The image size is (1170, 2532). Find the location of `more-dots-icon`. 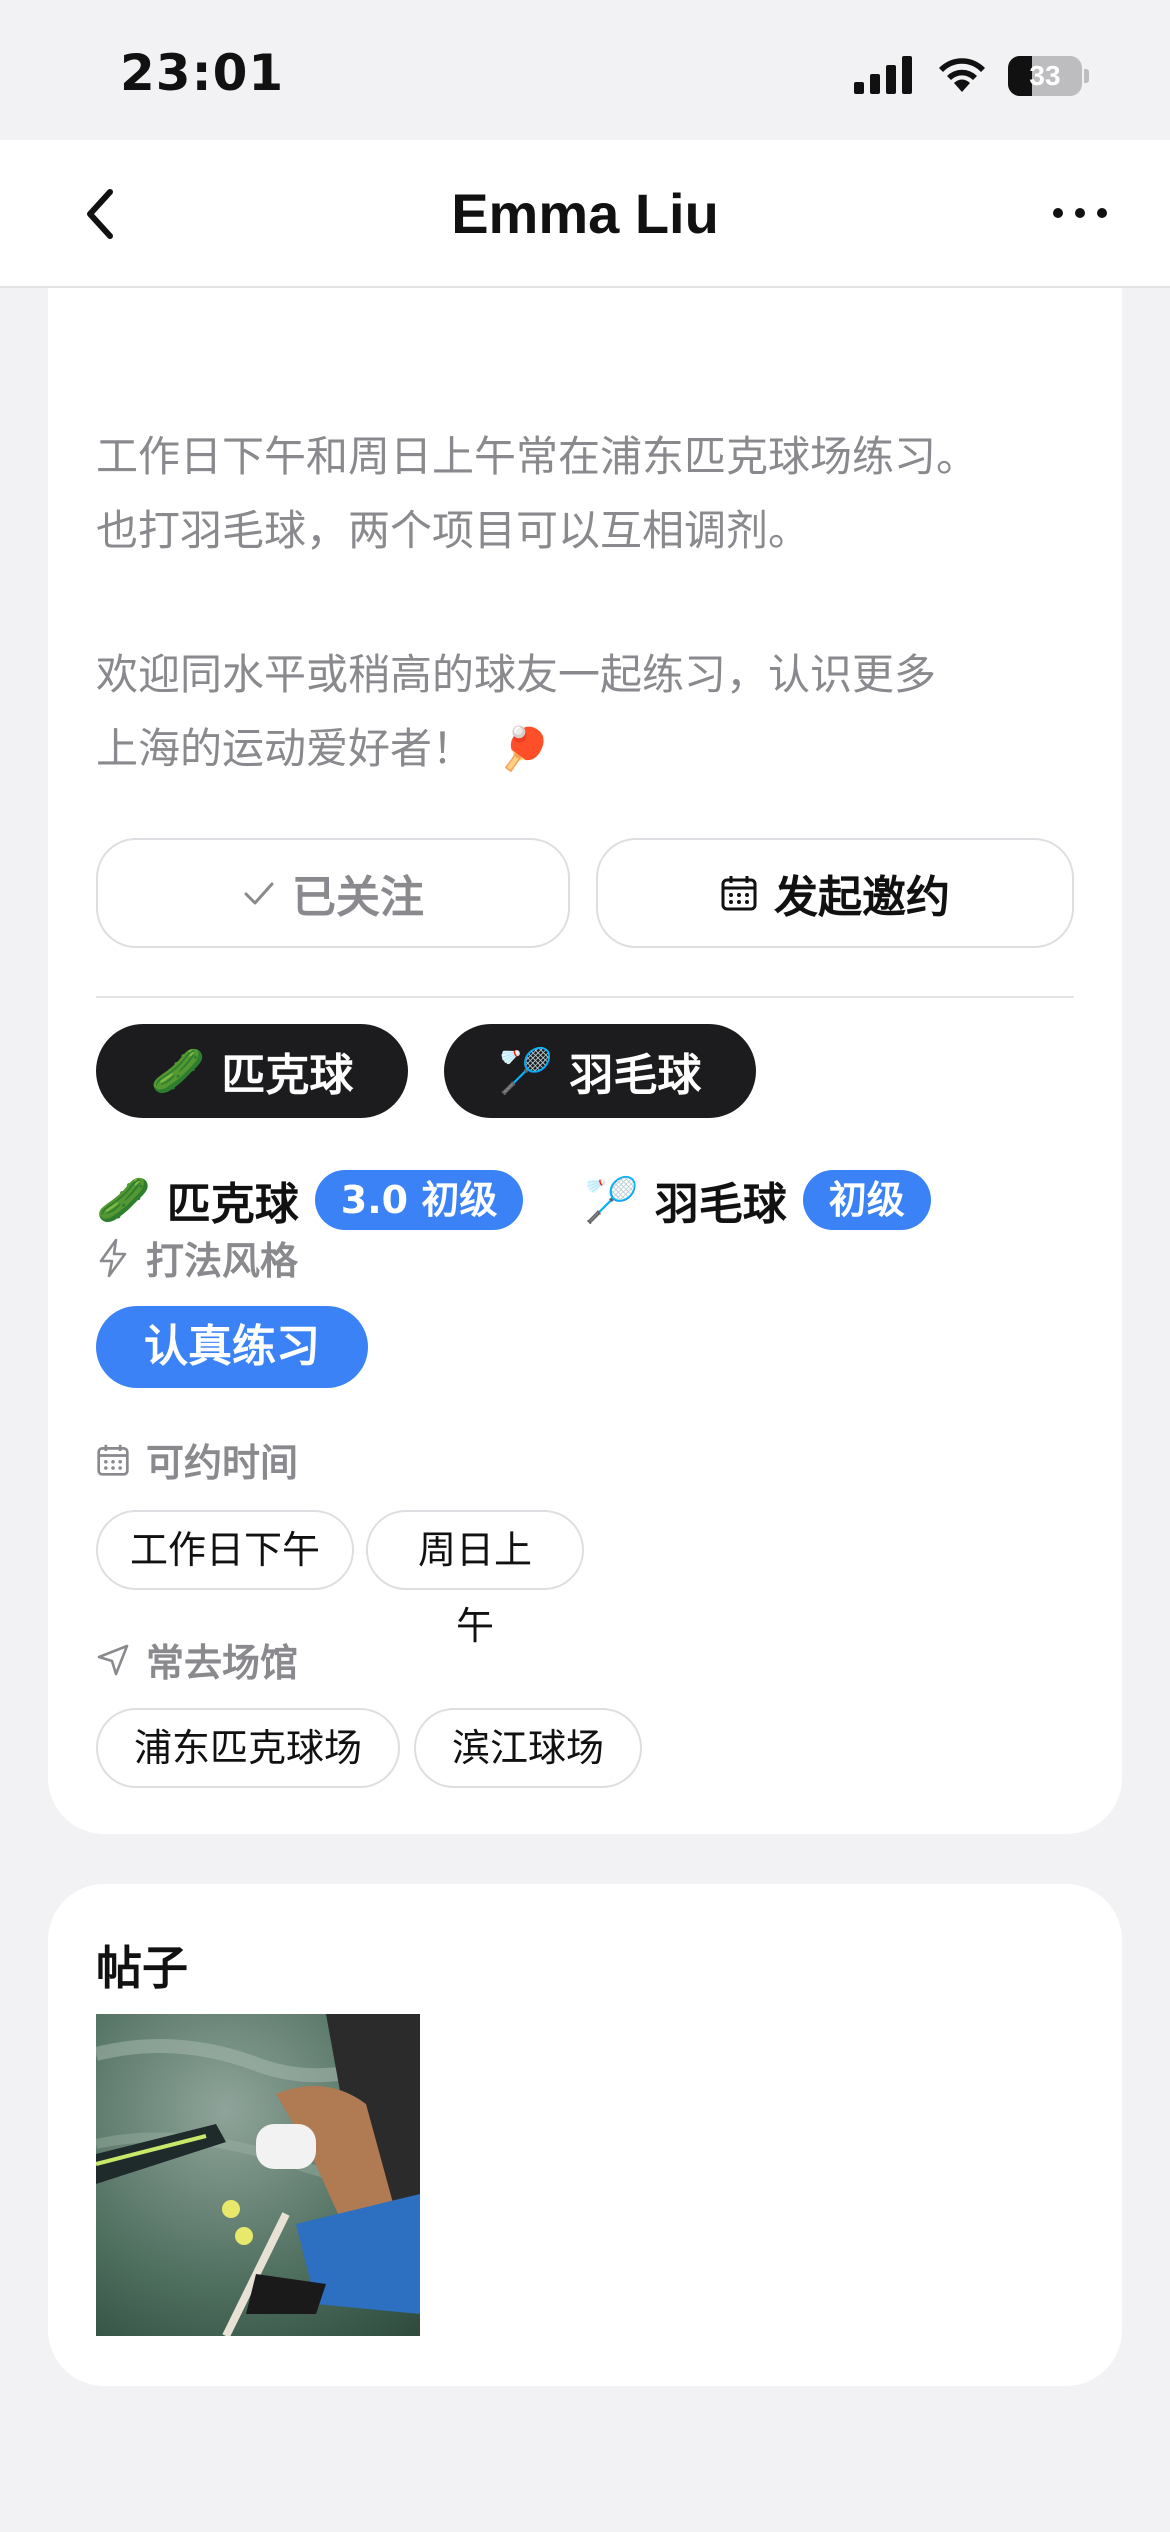

more-dots-icon is located at coordinates (1080, 213).